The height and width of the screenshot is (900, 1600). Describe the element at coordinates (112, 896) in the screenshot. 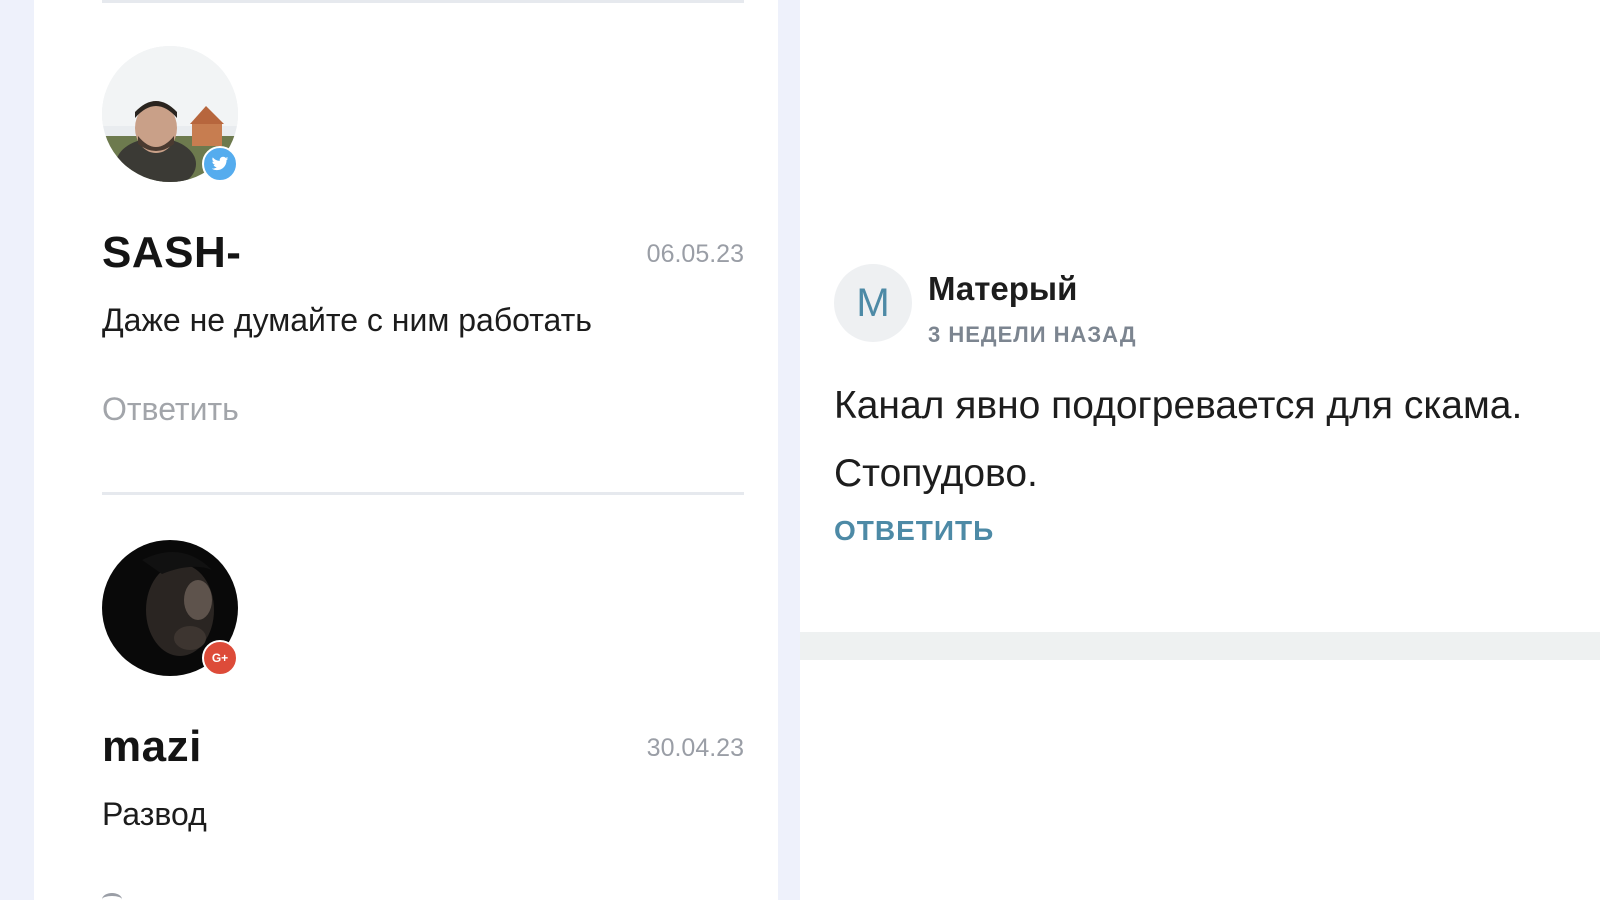

I see `reply-button-partial` at that location.